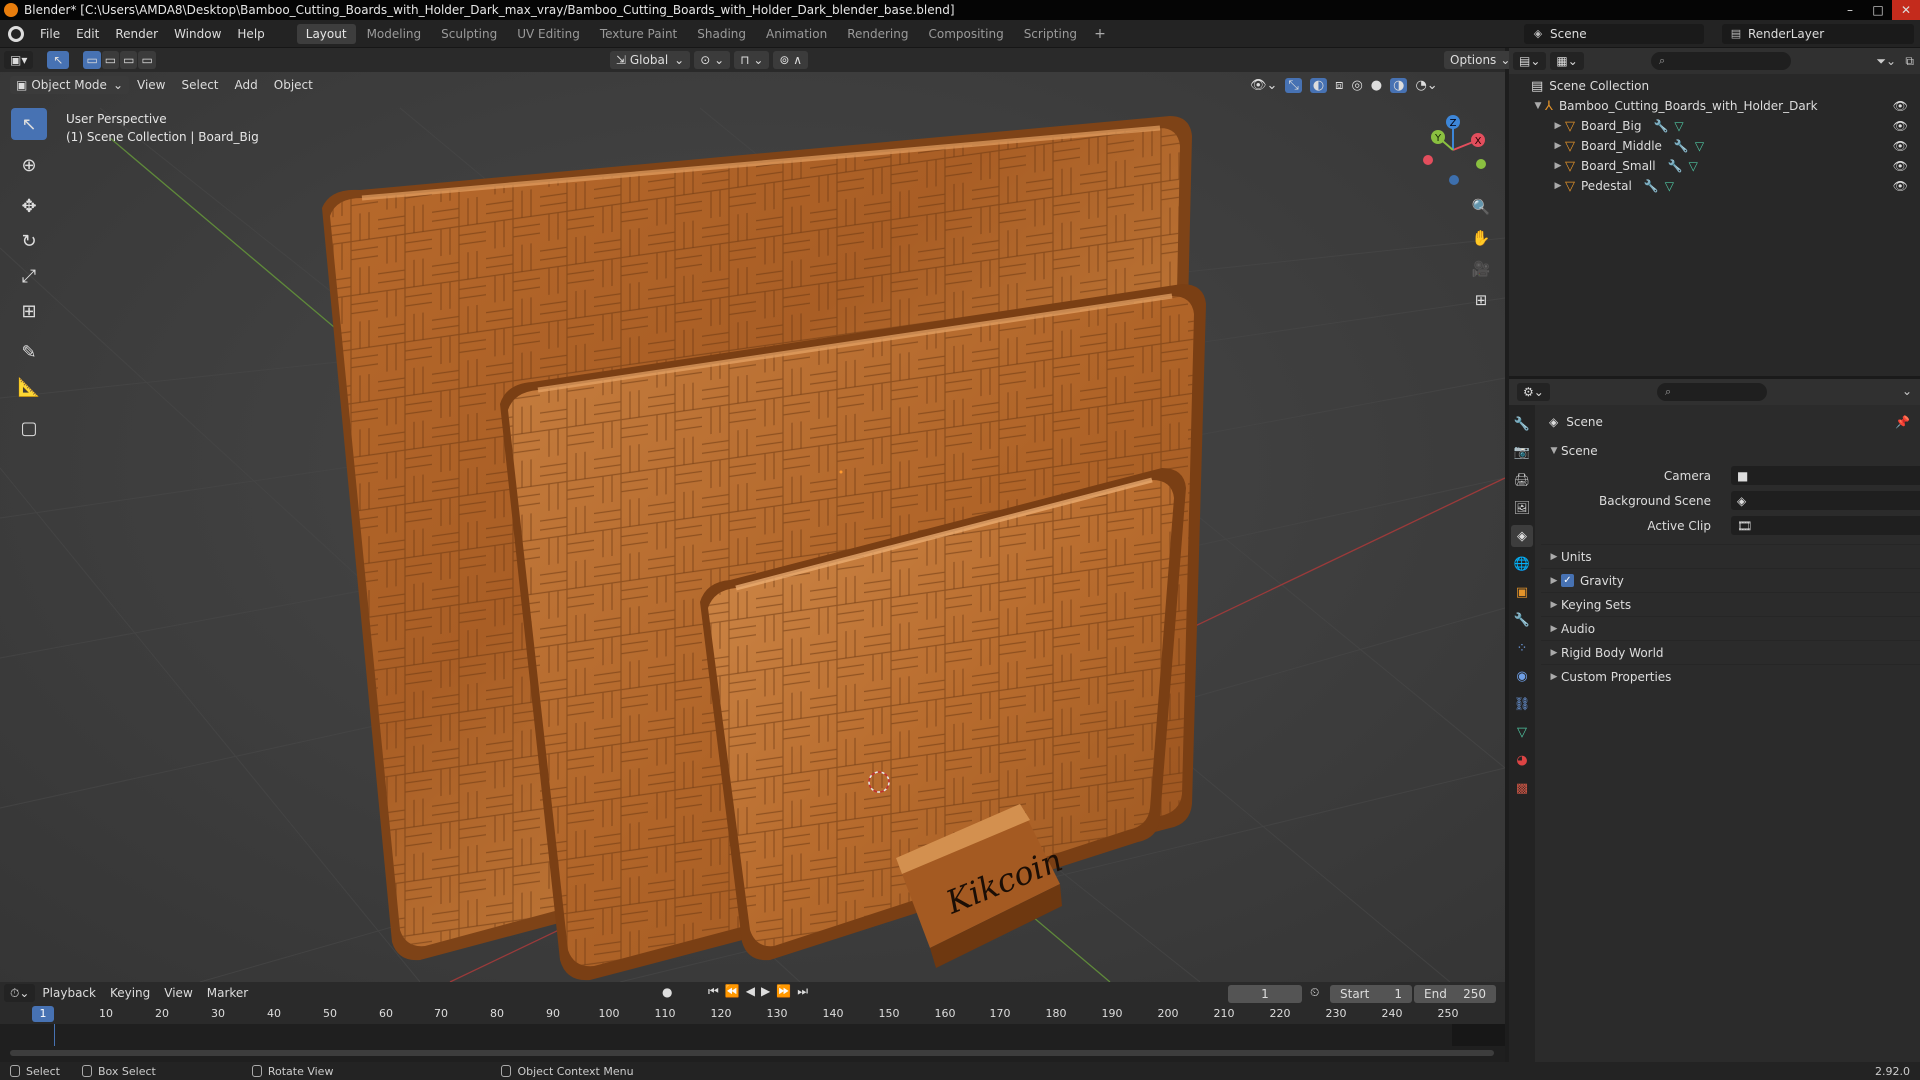 Image resolution: width=1920 pixels, height=1080 pixels. Describe the element at coordinates (716, 991) in the screenshot. I see `jump-start-icon: ⏮` at that location.